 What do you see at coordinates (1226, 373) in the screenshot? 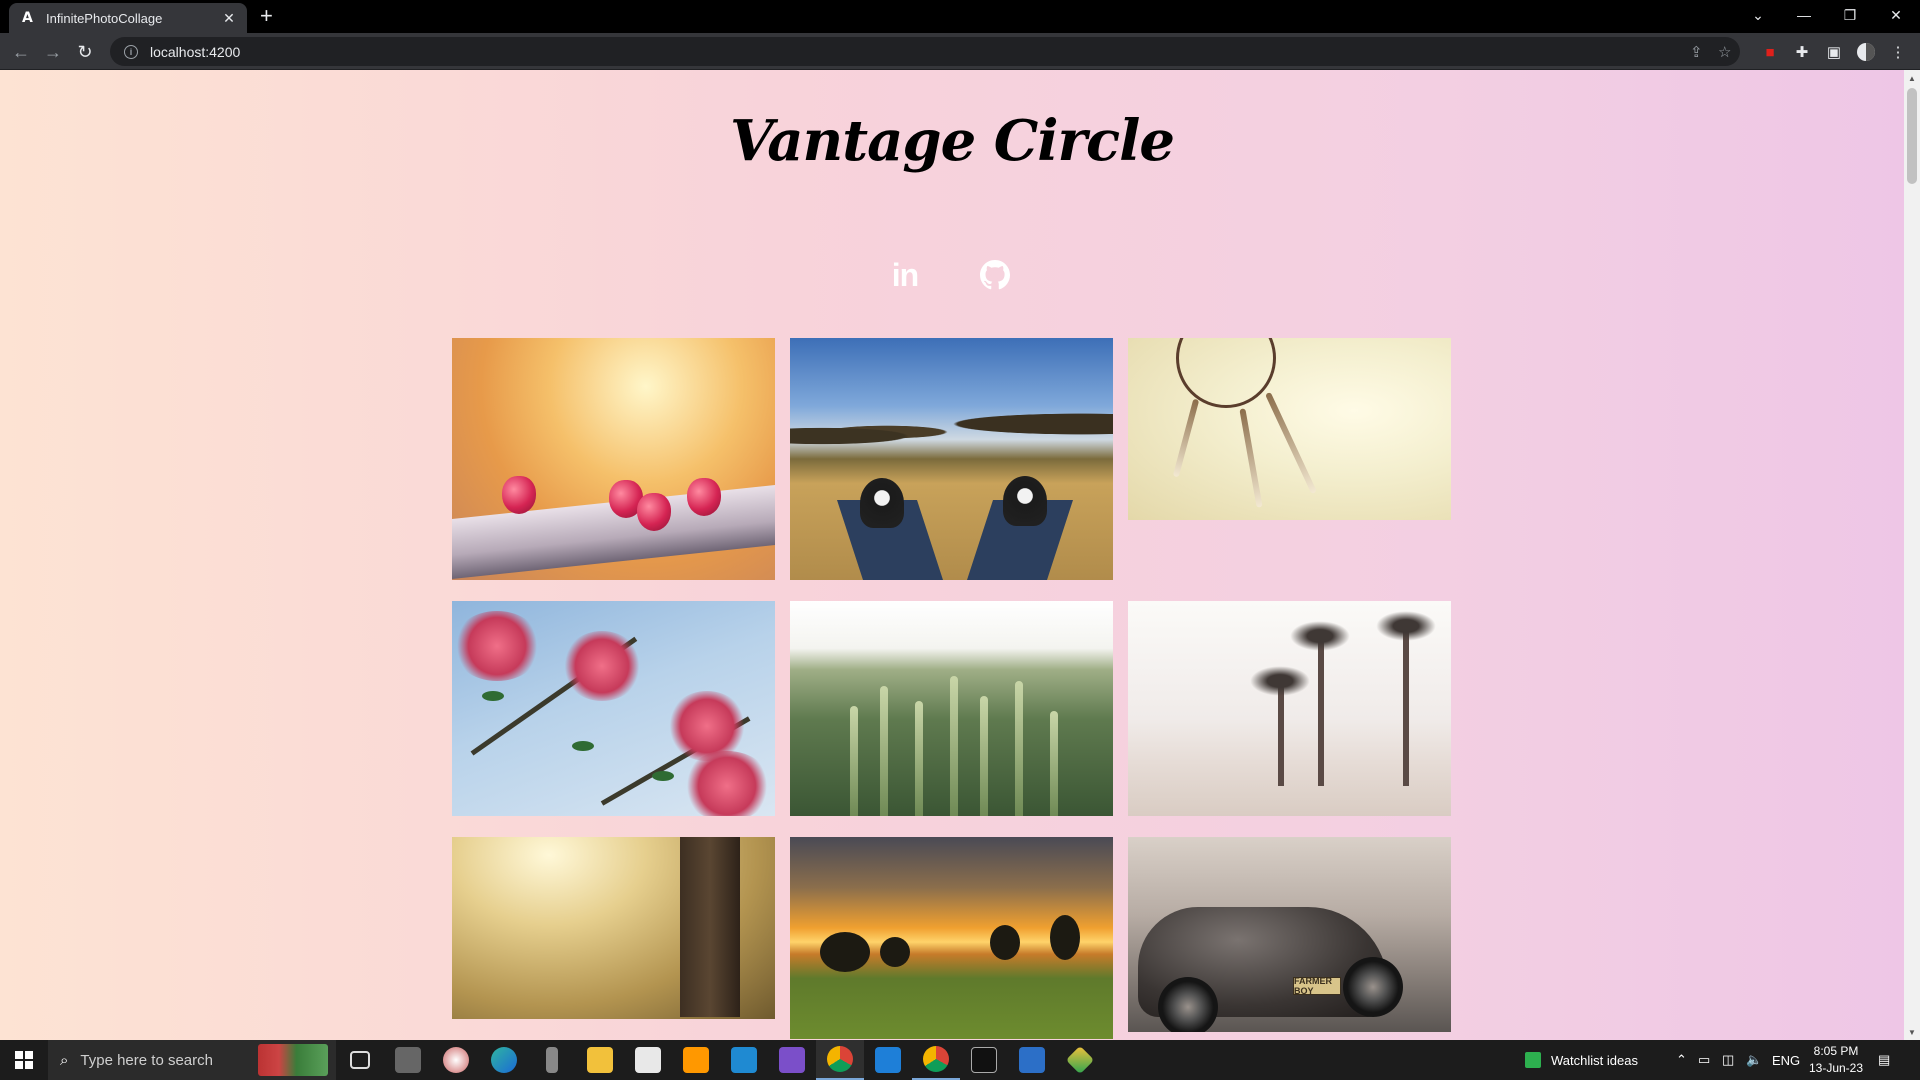
I see `dreamcatcher-hoop` at bounding box center [1226, 373].